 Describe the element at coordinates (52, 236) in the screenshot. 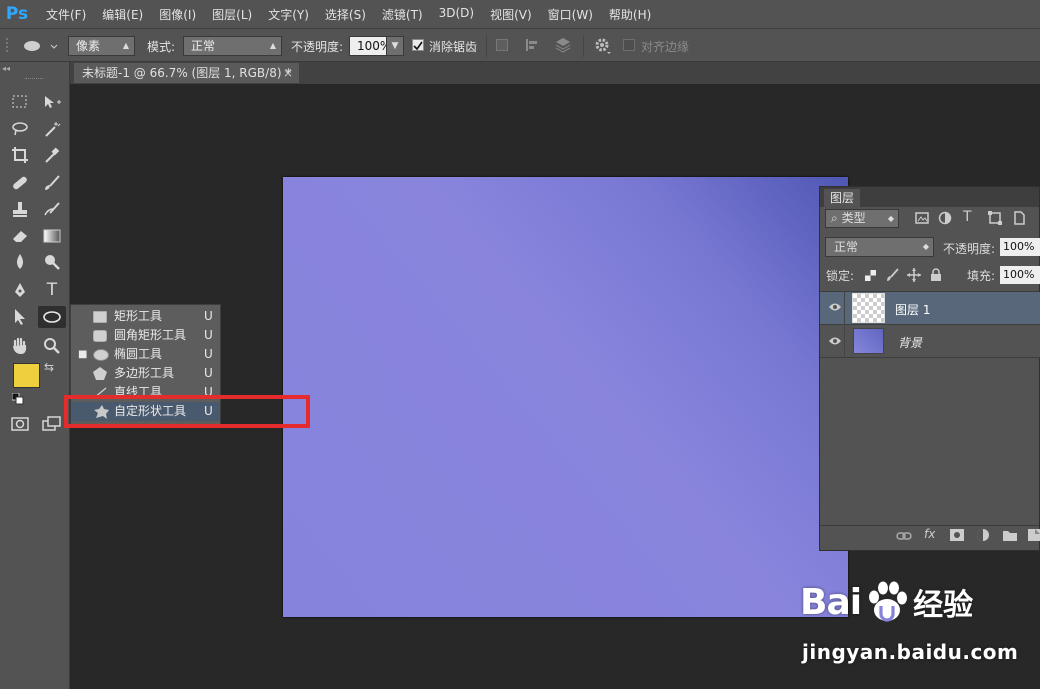

I see `gradient-tool-icon` at that location.